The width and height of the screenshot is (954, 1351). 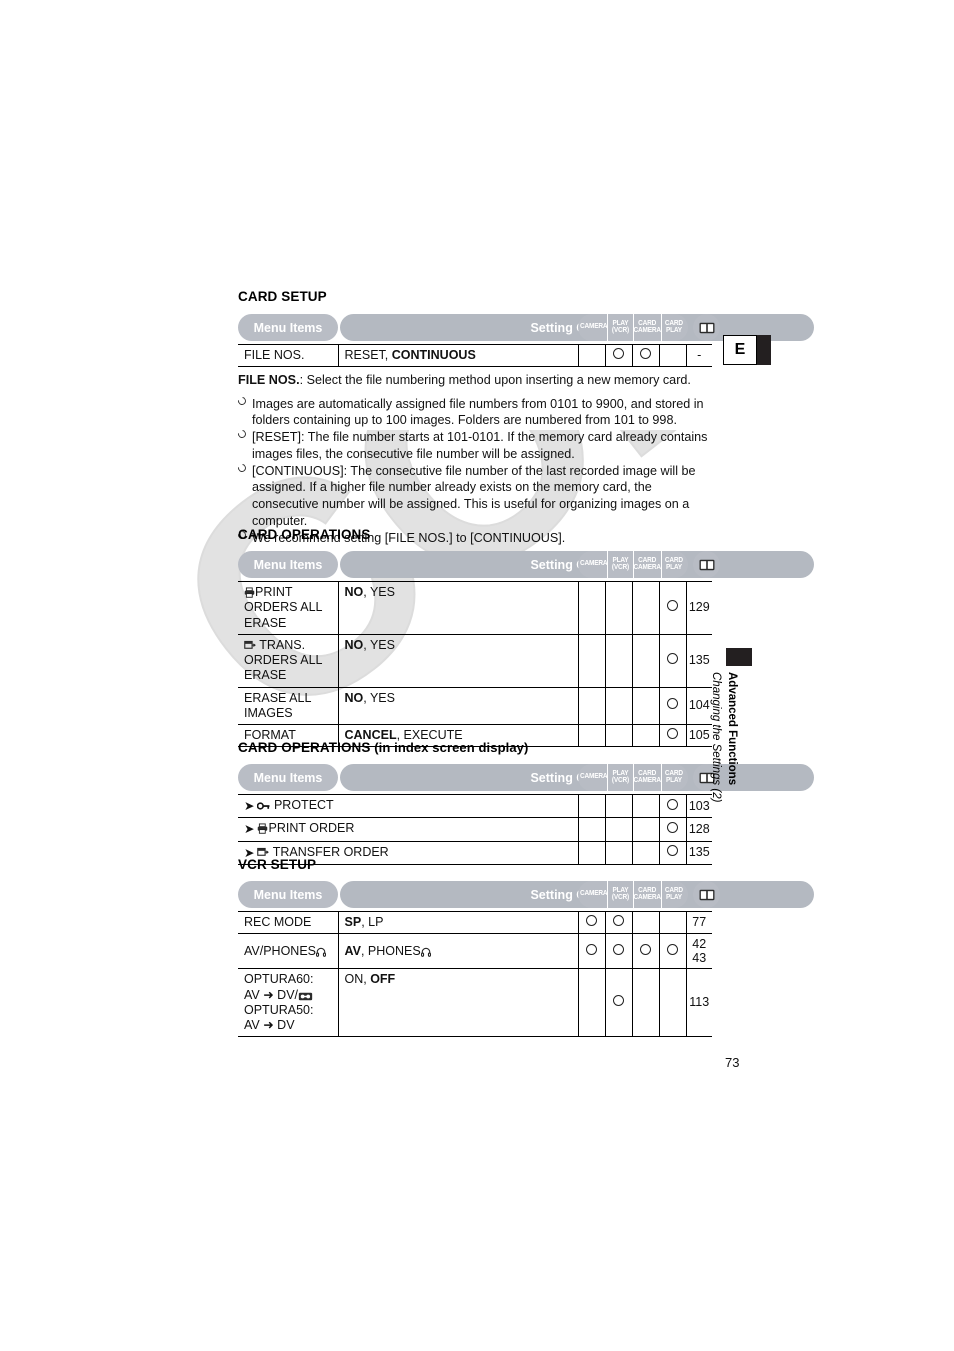 What do you see at coordinates (475, 608) in the screenshot?
I see `table-row: PRINT ORDERS ALL ERASE NO, YES 129` at bounding box center [475, 608].